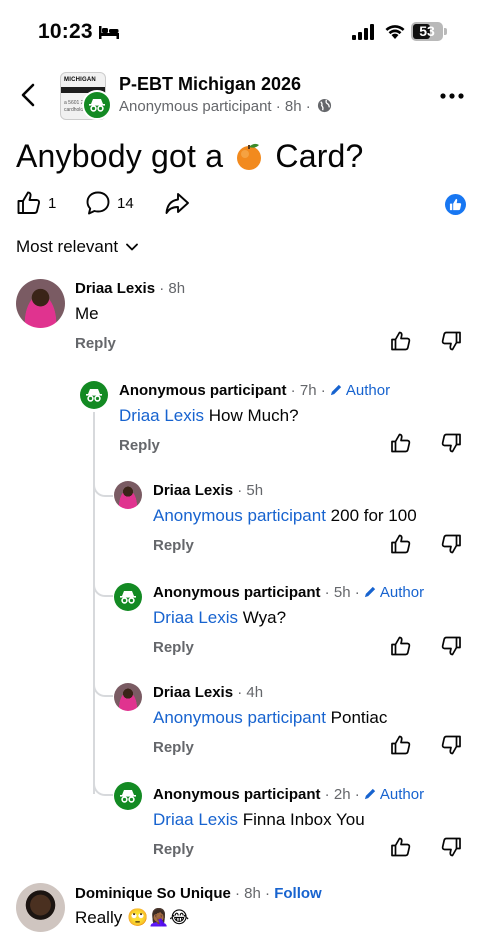  Describe the element at coordinates (363, 32) in the screenshot. I see `cellular-signal-icon` at that location.